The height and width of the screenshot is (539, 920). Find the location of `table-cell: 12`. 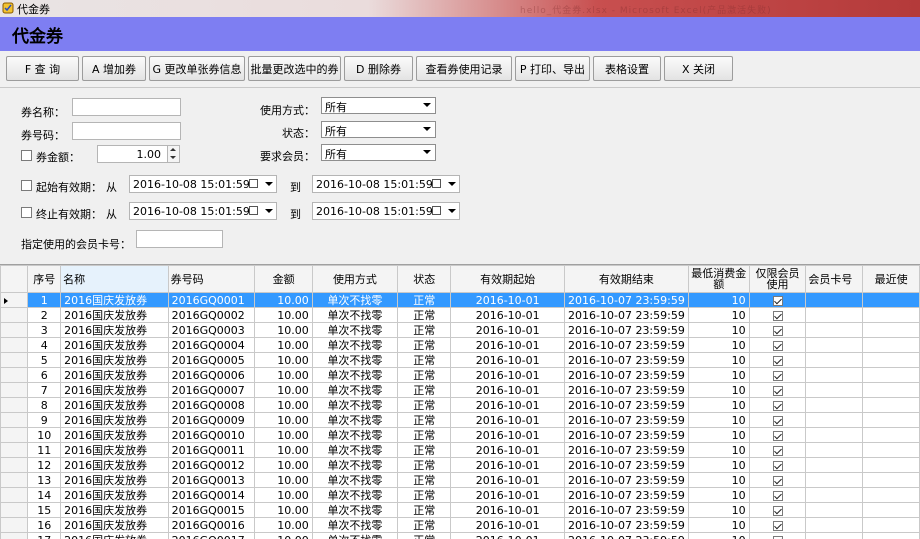

table-cell: 12 is located at coordinates (44, 465).